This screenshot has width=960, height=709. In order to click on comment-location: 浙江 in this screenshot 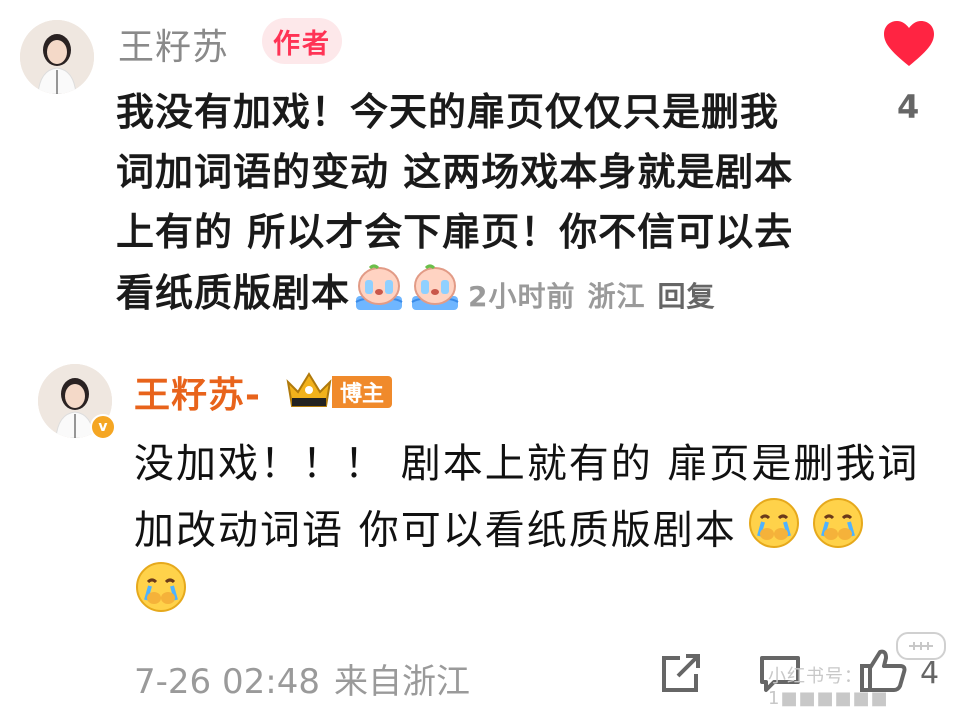, I will do `click(616, 296)`.